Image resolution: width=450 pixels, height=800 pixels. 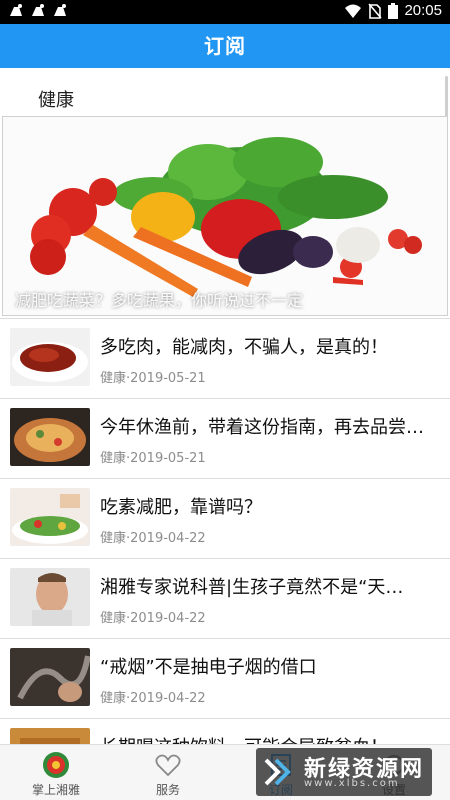 I want to click on watermark-logo-icon, so click(x=277, y=772).